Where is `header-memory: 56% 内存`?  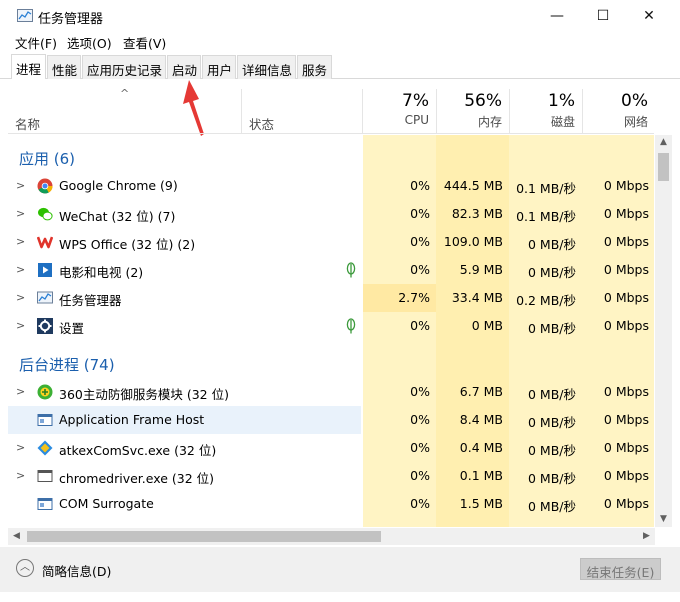
header-memory: 56% 内存 is located at coordinates (472, 111).